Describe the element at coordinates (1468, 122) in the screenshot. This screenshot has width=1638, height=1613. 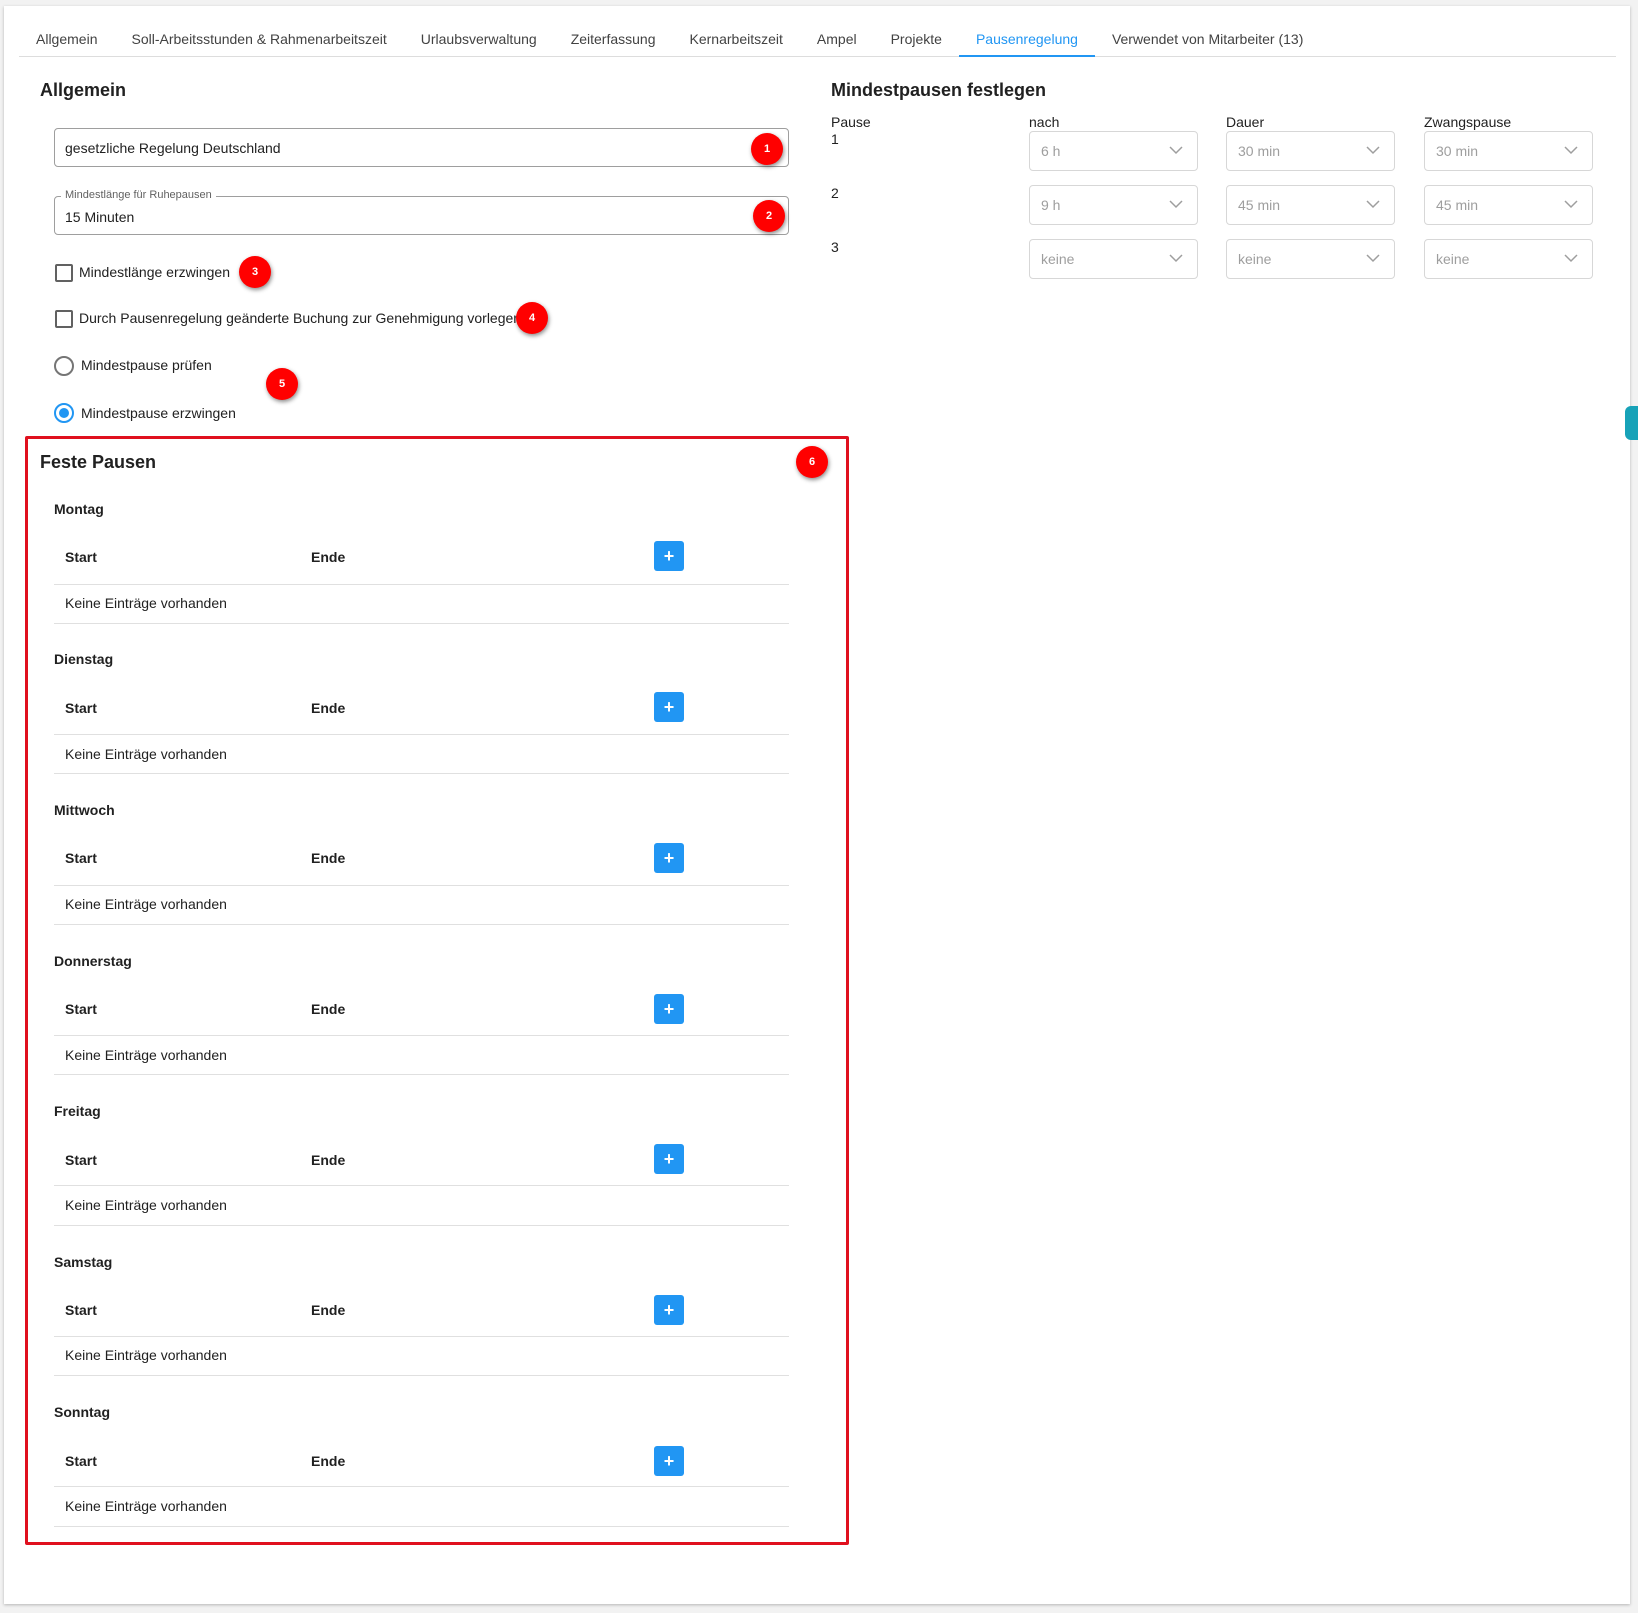
I see `col-forced: Zwangspause` at that location.